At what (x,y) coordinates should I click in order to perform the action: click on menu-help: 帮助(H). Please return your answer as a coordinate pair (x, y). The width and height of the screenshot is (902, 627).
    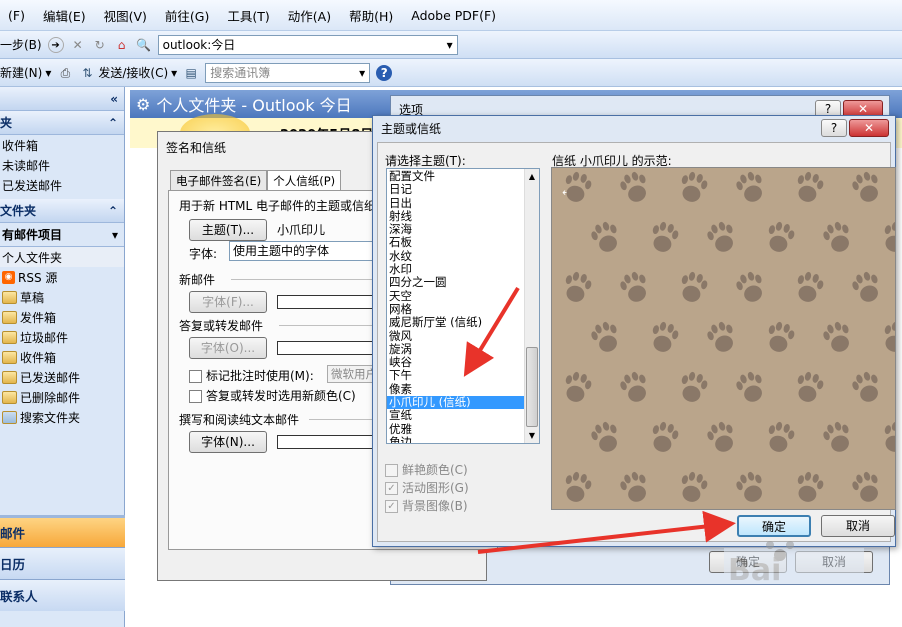
    Looking at the image, I should click on (372, 15).